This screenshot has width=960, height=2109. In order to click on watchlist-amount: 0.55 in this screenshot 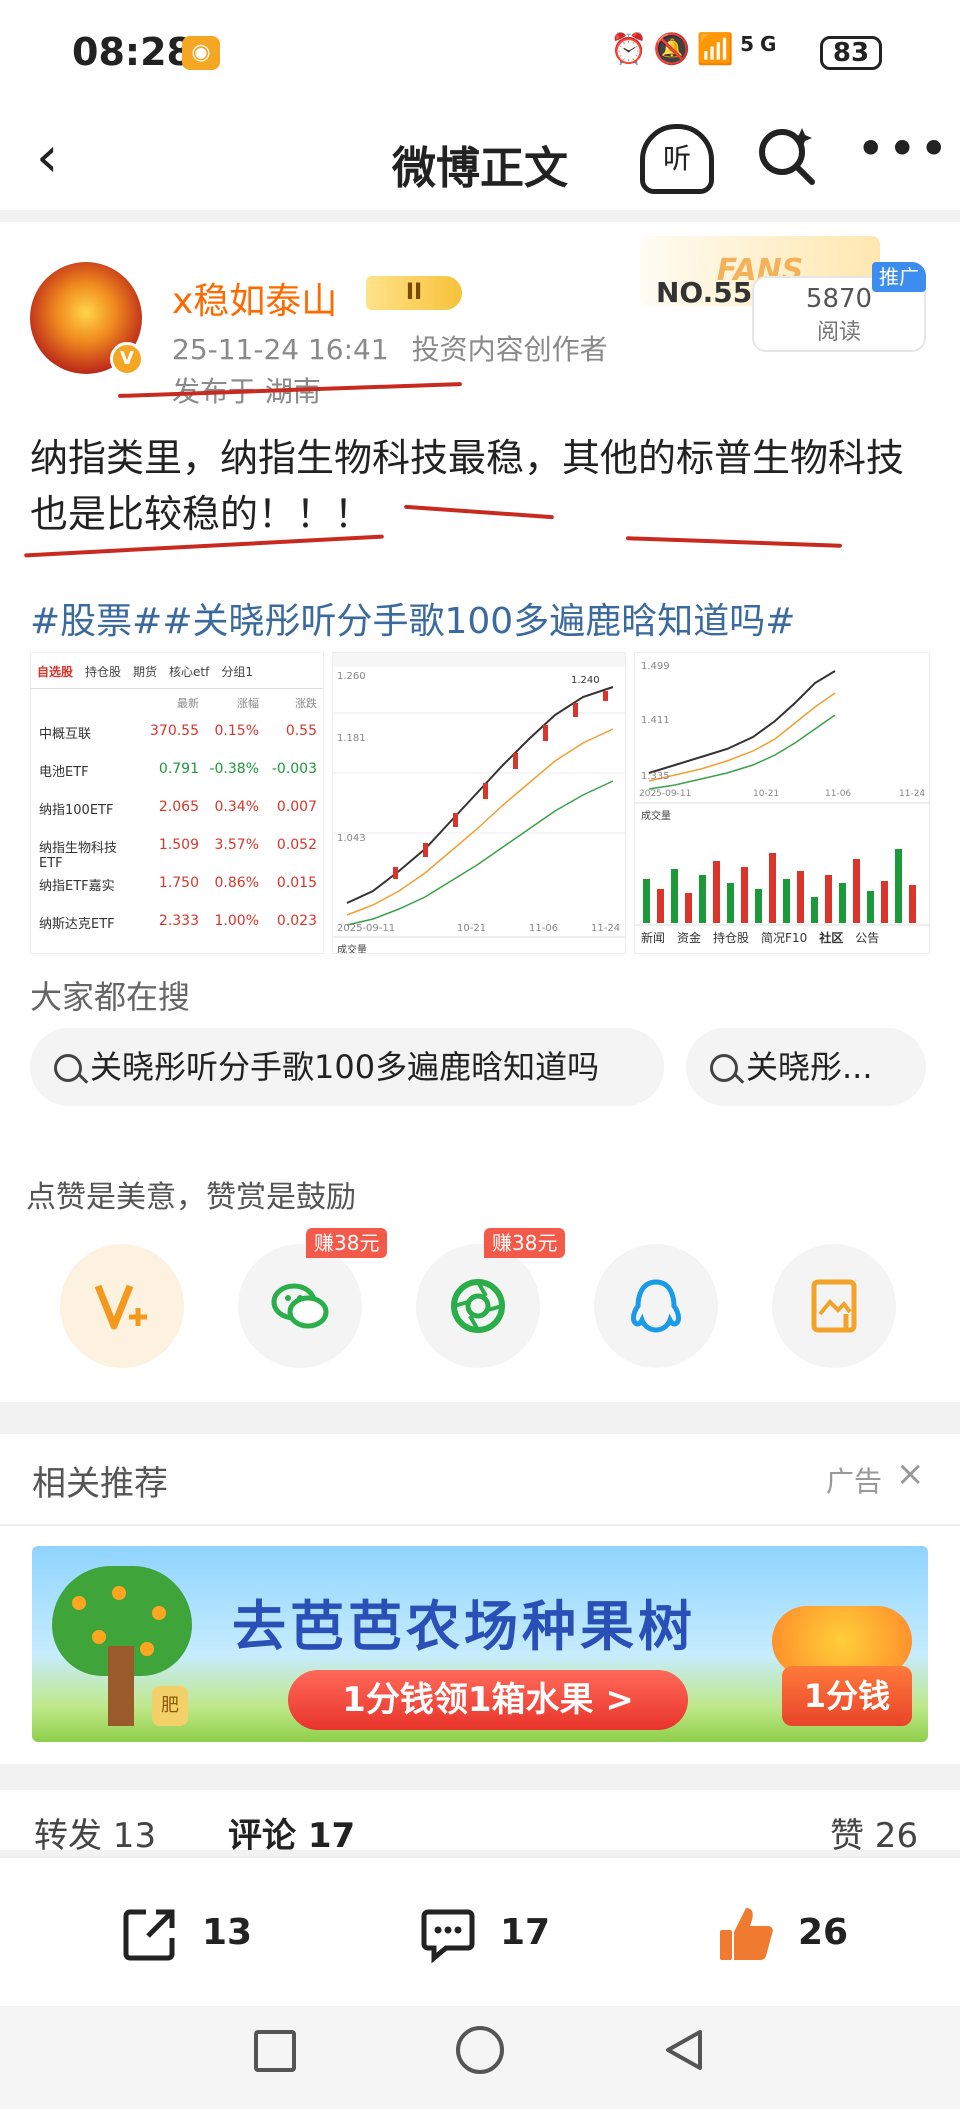, I will do `click(301, 731)`.